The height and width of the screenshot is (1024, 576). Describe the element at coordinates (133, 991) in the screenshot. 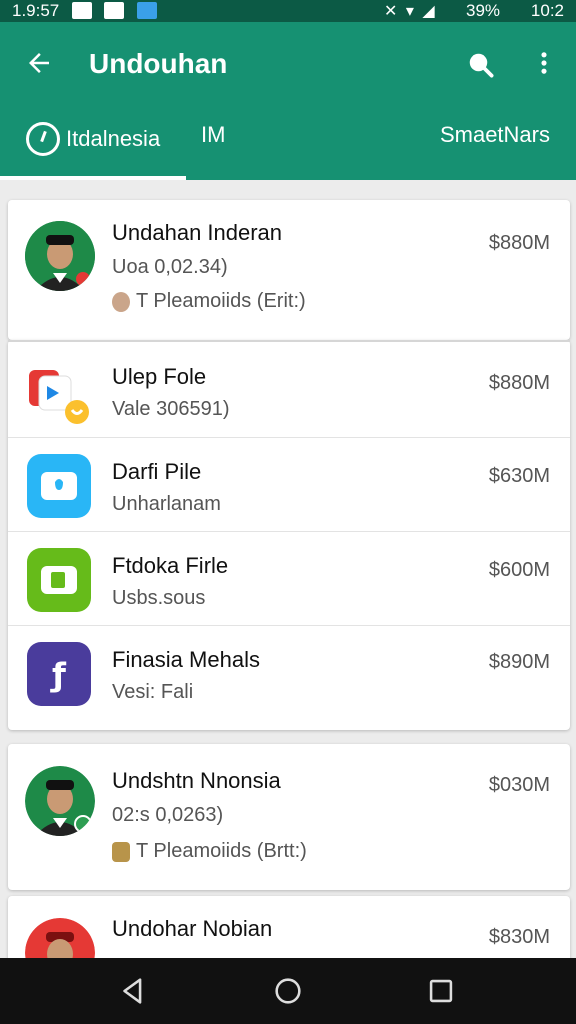

I see `nav-back-icon` at that location.